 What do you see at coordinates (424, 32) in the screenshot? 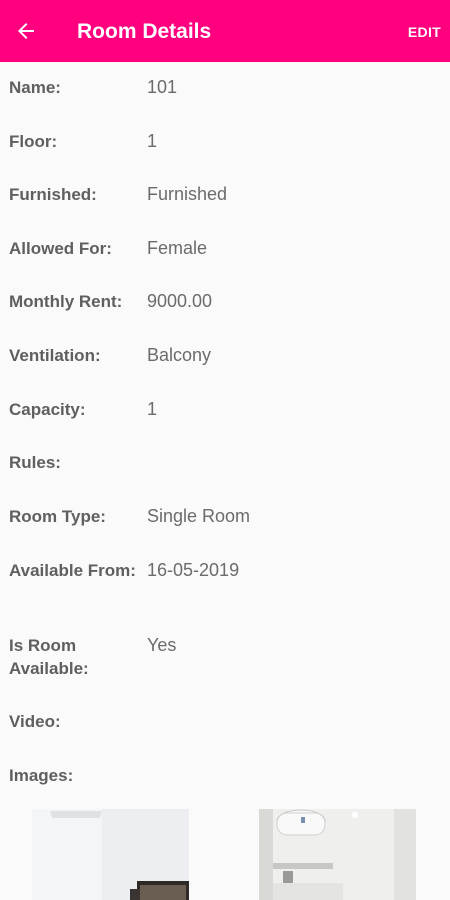
I see `edit-button: EDIT` at bounding box center [424, 32].